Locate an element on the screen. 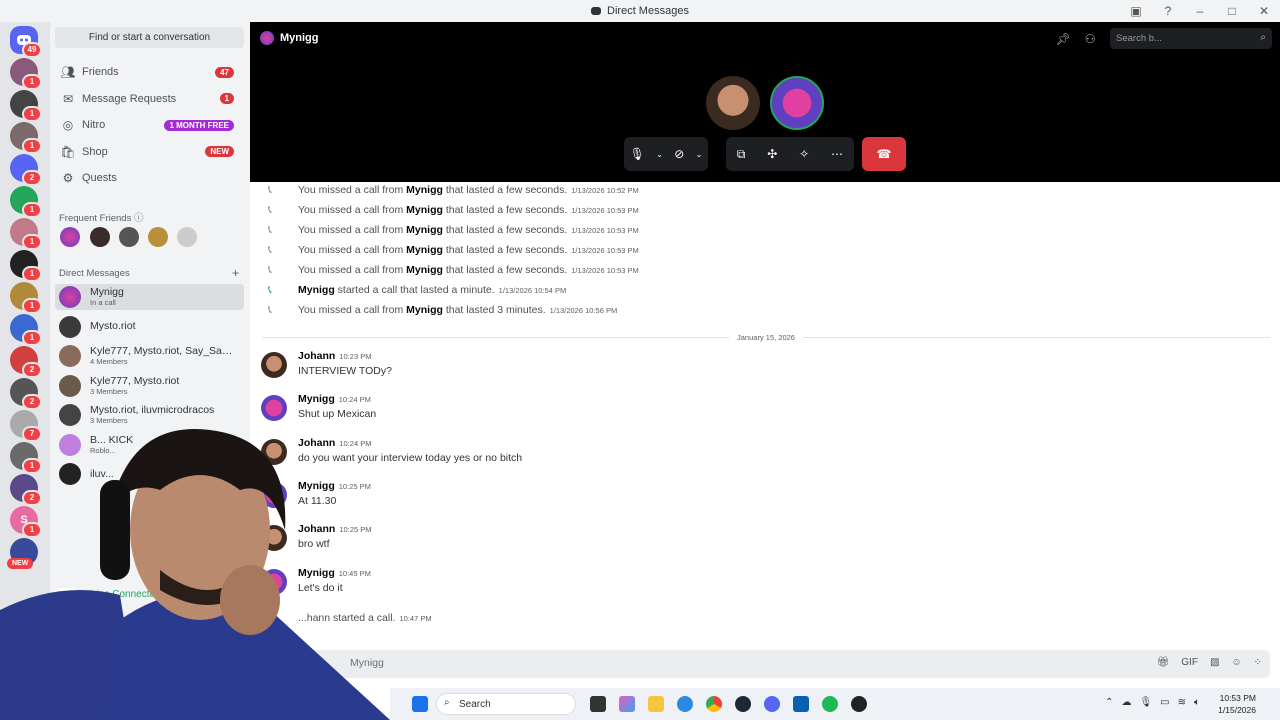 Image resolution: width=1280 pixels, height=720 pixels. find-conversation-button: Find or start a conversation is located at coordinates (149, 37).